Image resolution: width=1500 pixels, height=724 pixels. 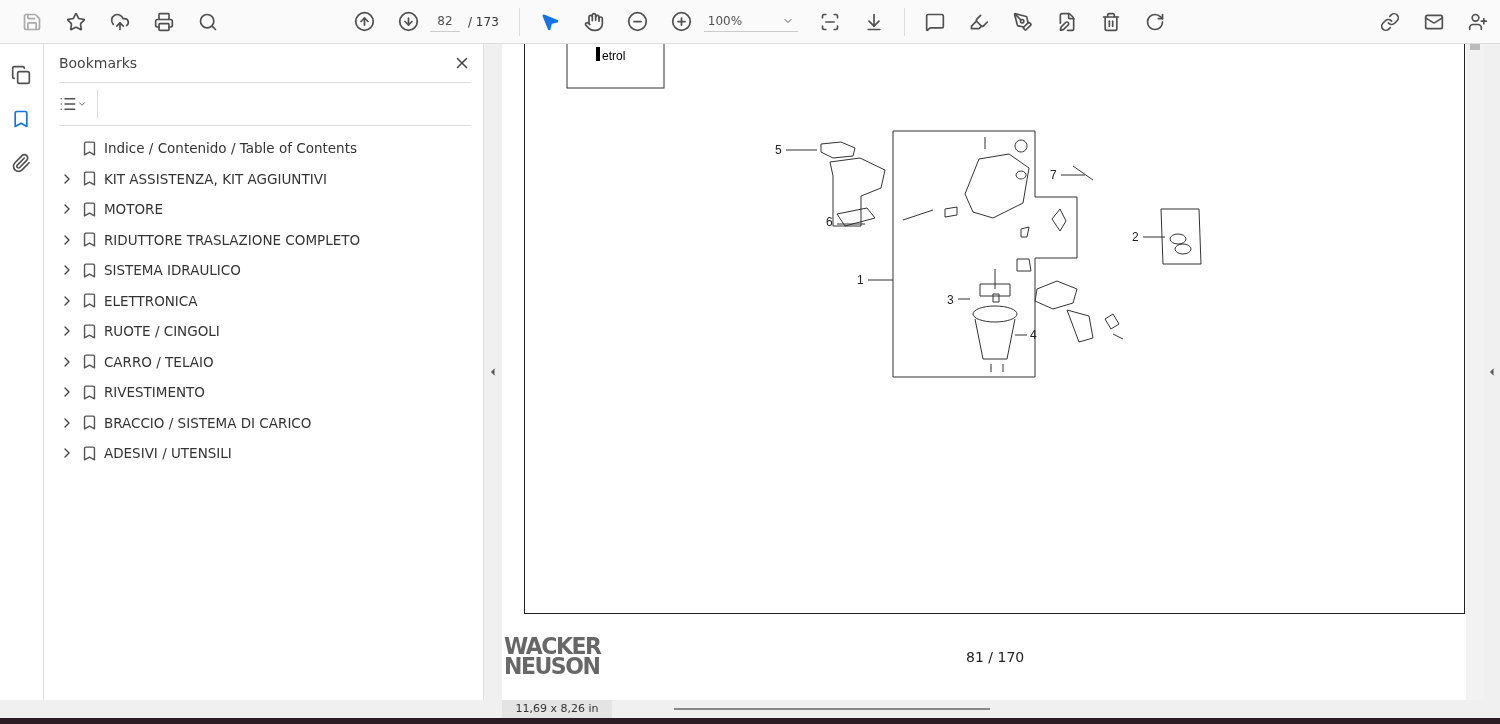 What do you see at coordinates (778, 150) in the screenshot?
I see `callout-number: 5` at bounding box center [778, 150].